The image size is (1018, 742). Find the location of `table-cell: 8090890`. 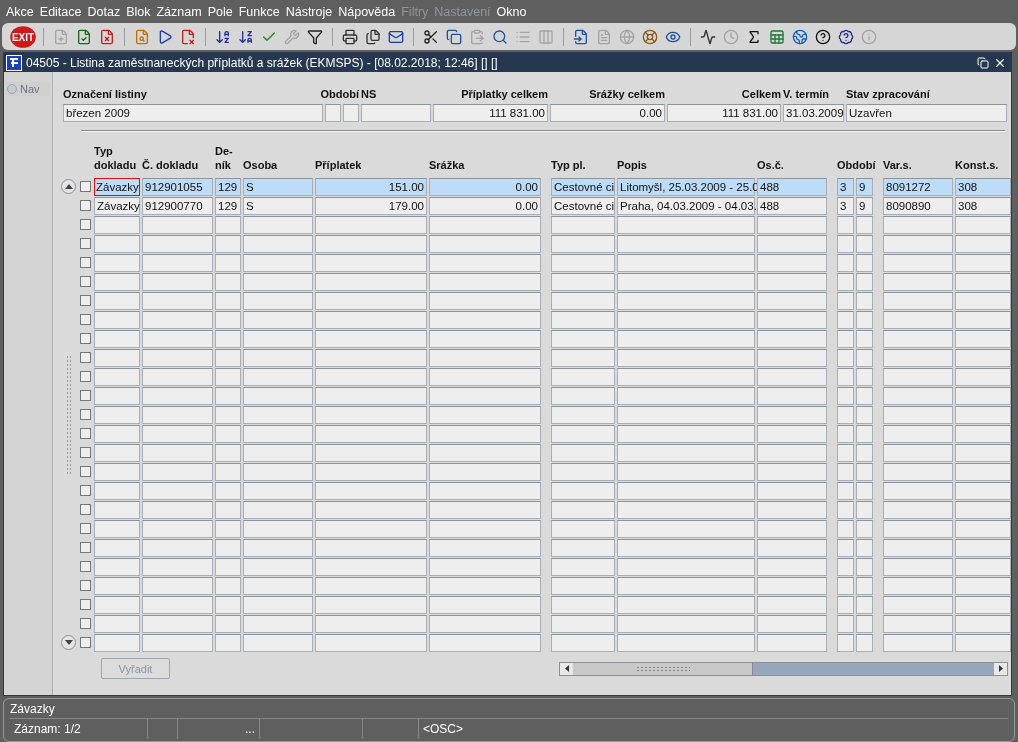

table-cell: 8090890 is located at coordinates (918, 205).